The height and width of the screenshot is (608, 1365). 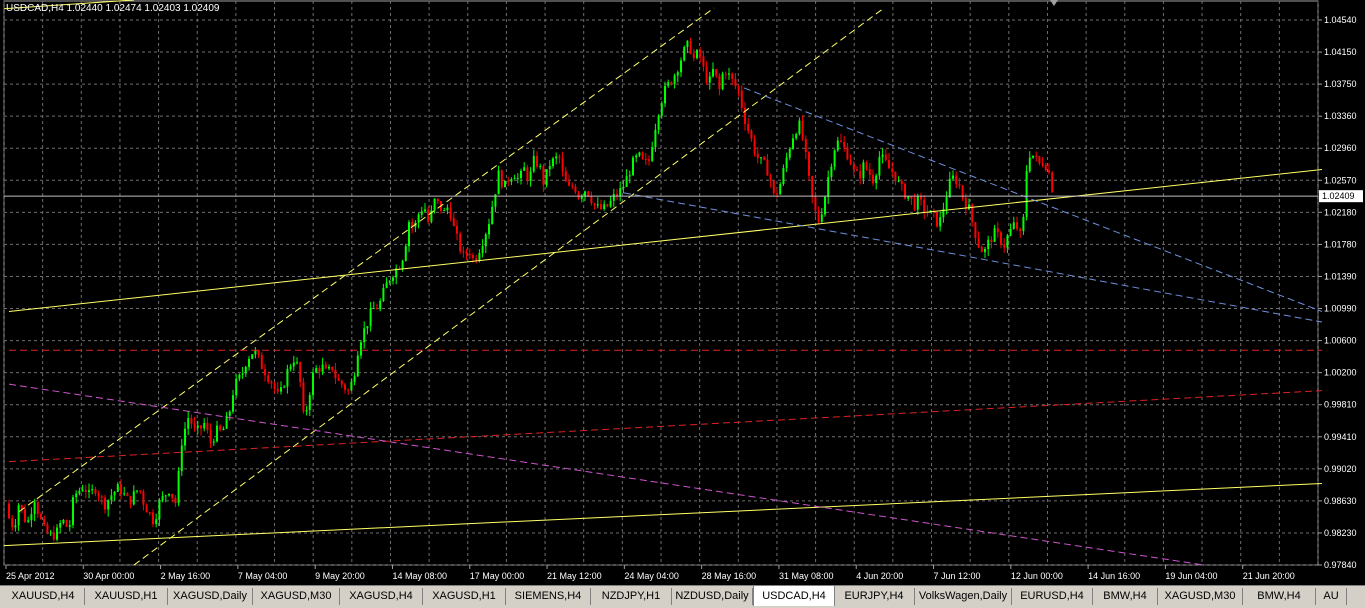 What do you see at coordinates (712, 596) in the screenshot?
I see `tab-nzdusd-daily: NZDUSD,Daily` at bounding box center [712, 596].